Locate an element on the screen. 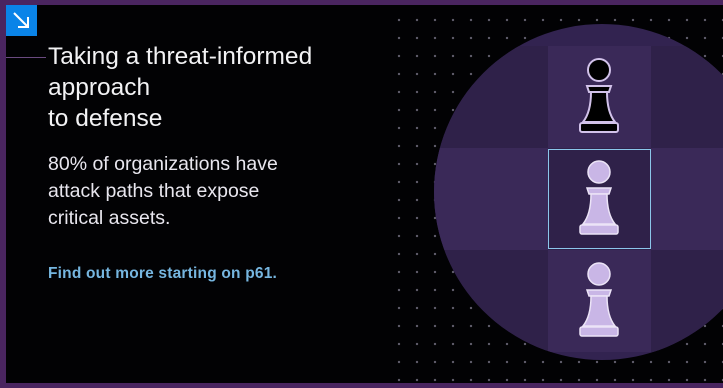 This screenshot has height=388, width=723. selected-square-highlight is located at coordinates (599, 199).